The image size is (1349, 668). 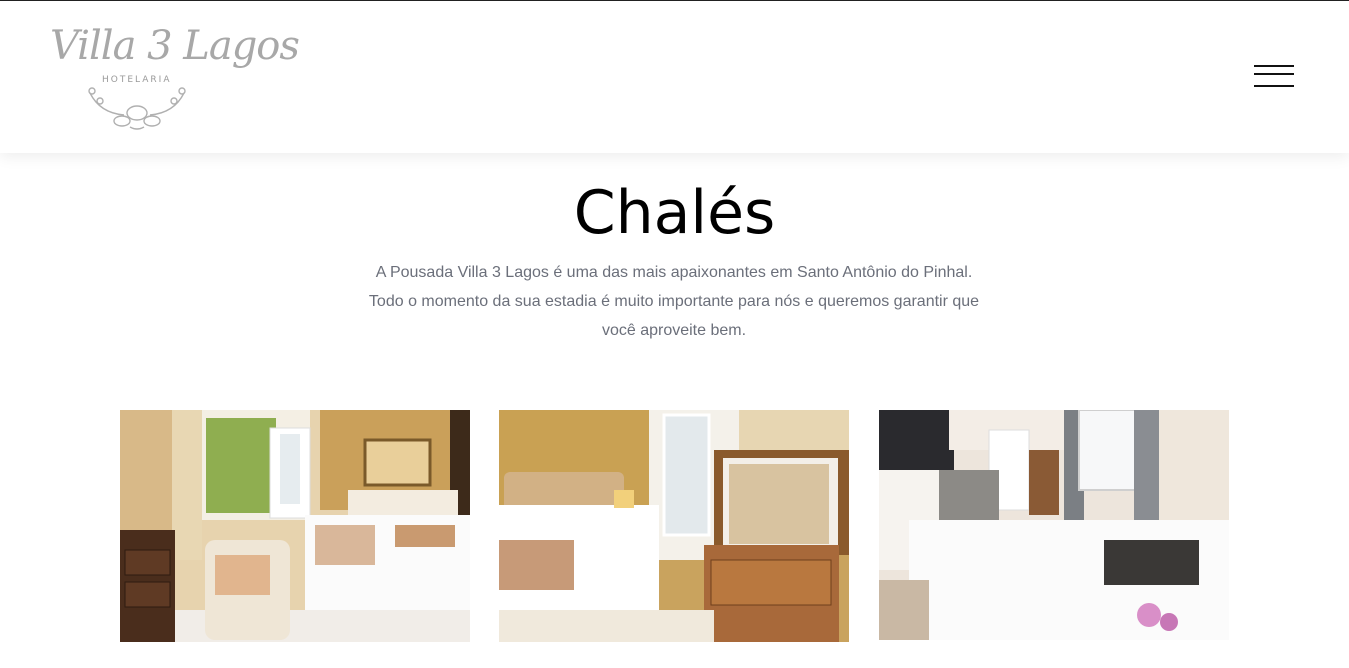 I want to click on floral-ornament-icon, so click(x=137, y=108).